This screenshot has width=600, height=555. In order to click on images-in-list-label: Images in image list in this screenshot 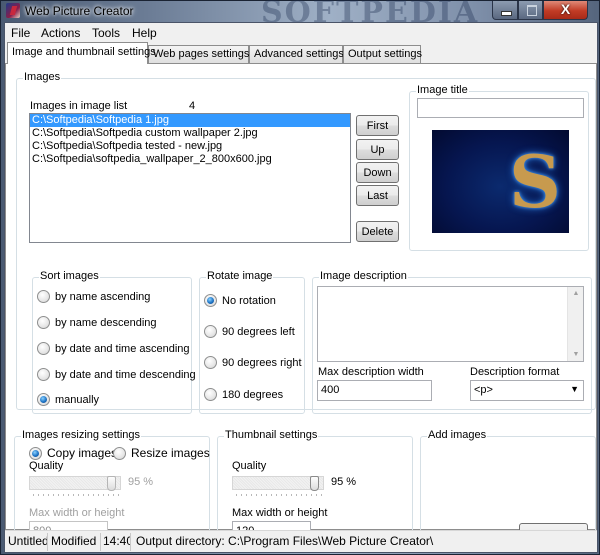, I will do `click(79, 106)`.